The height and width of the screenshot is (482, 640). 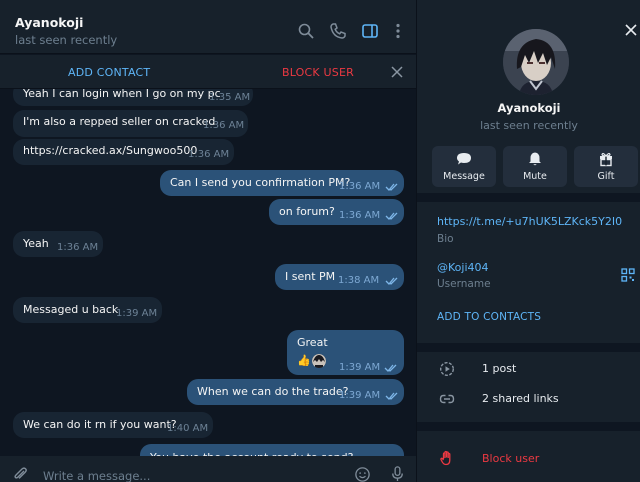 What do you see at coordinates (370, 31) in the screenshot?
I see `sidebar-toggle-icon` at bounding box center [370, 31].